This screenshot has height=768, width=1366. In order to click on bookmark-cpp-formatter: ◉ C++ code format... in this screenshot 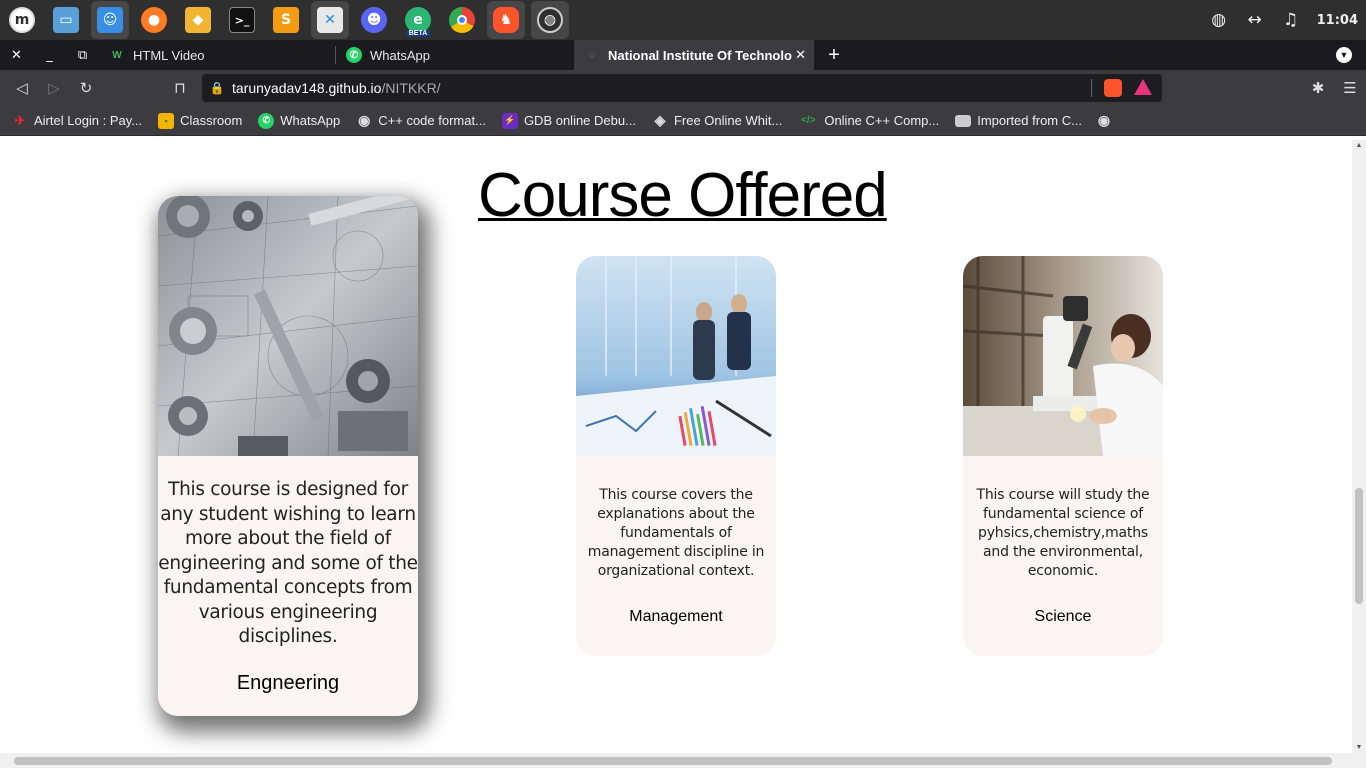, I will do `click(421, 120)`.